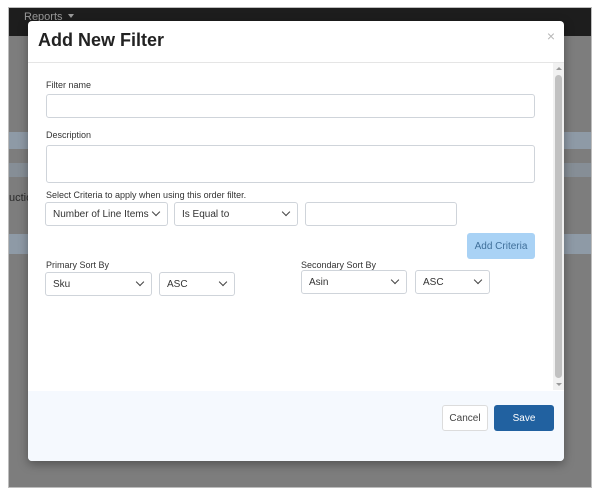 This screenshot has height=494, width=600. I want to click on primary-sort-field-value: Sku, so click(62, 284).